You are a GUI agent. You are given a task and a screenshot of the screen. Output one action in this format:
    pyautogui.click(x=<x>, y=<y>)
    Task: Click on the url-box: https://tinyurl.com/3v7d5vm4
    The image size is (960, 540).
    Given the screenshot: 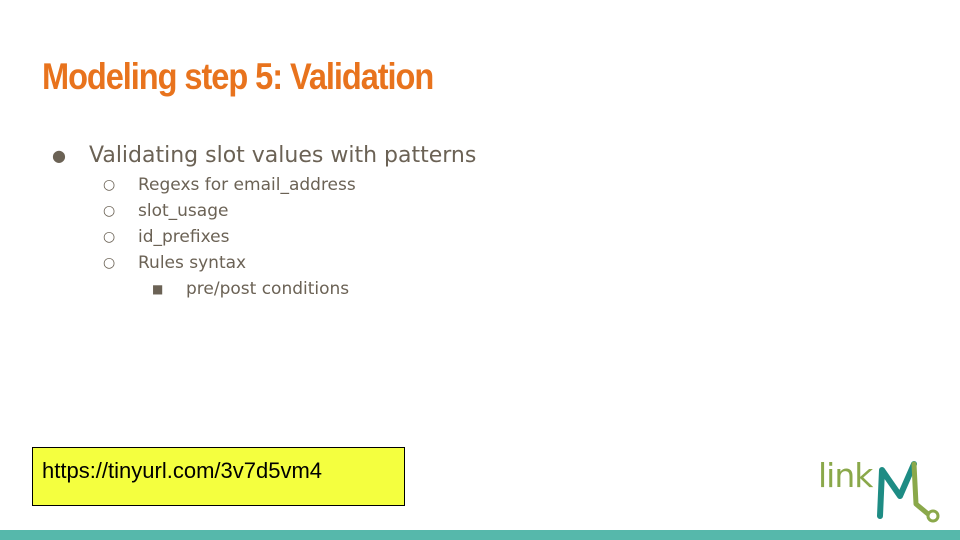 What is the action you would take?
    pyautogui.click(x=218, y=476)
    